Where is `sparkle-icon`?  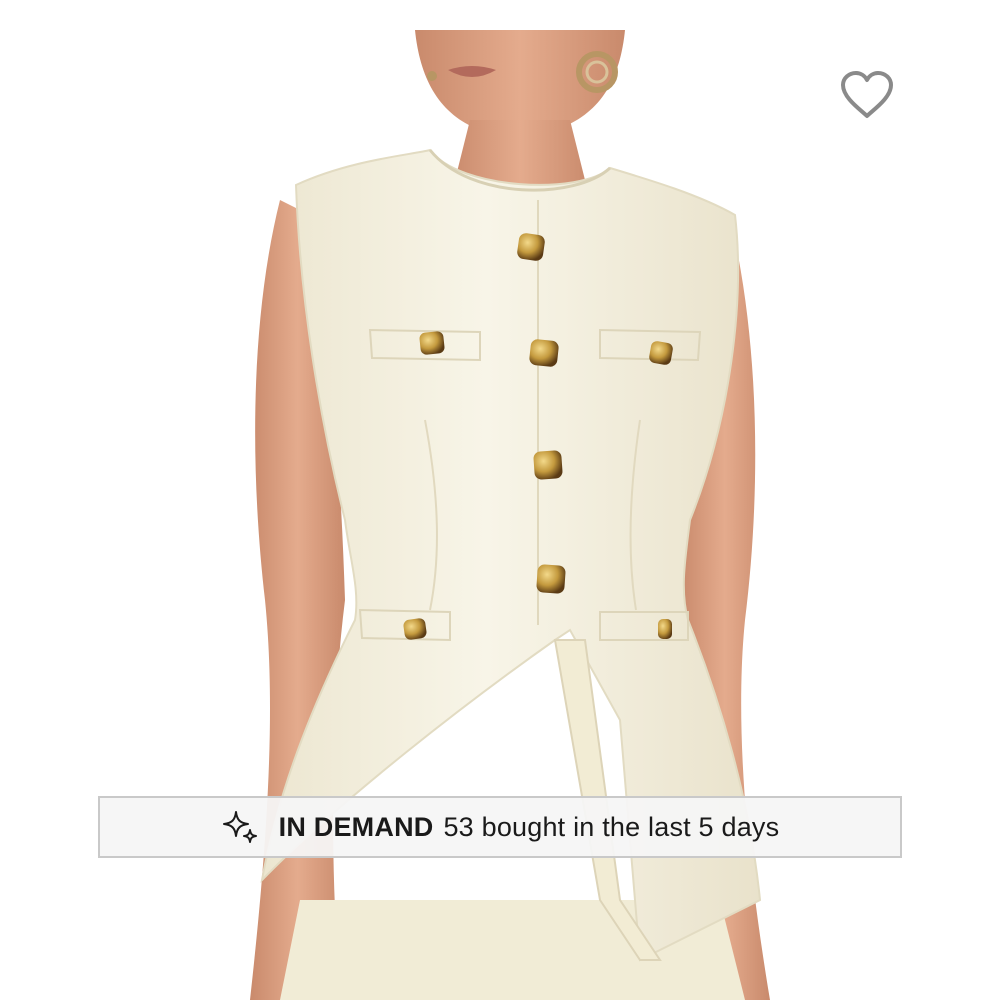 sparkle-icon is located at coordinates (241, 827).